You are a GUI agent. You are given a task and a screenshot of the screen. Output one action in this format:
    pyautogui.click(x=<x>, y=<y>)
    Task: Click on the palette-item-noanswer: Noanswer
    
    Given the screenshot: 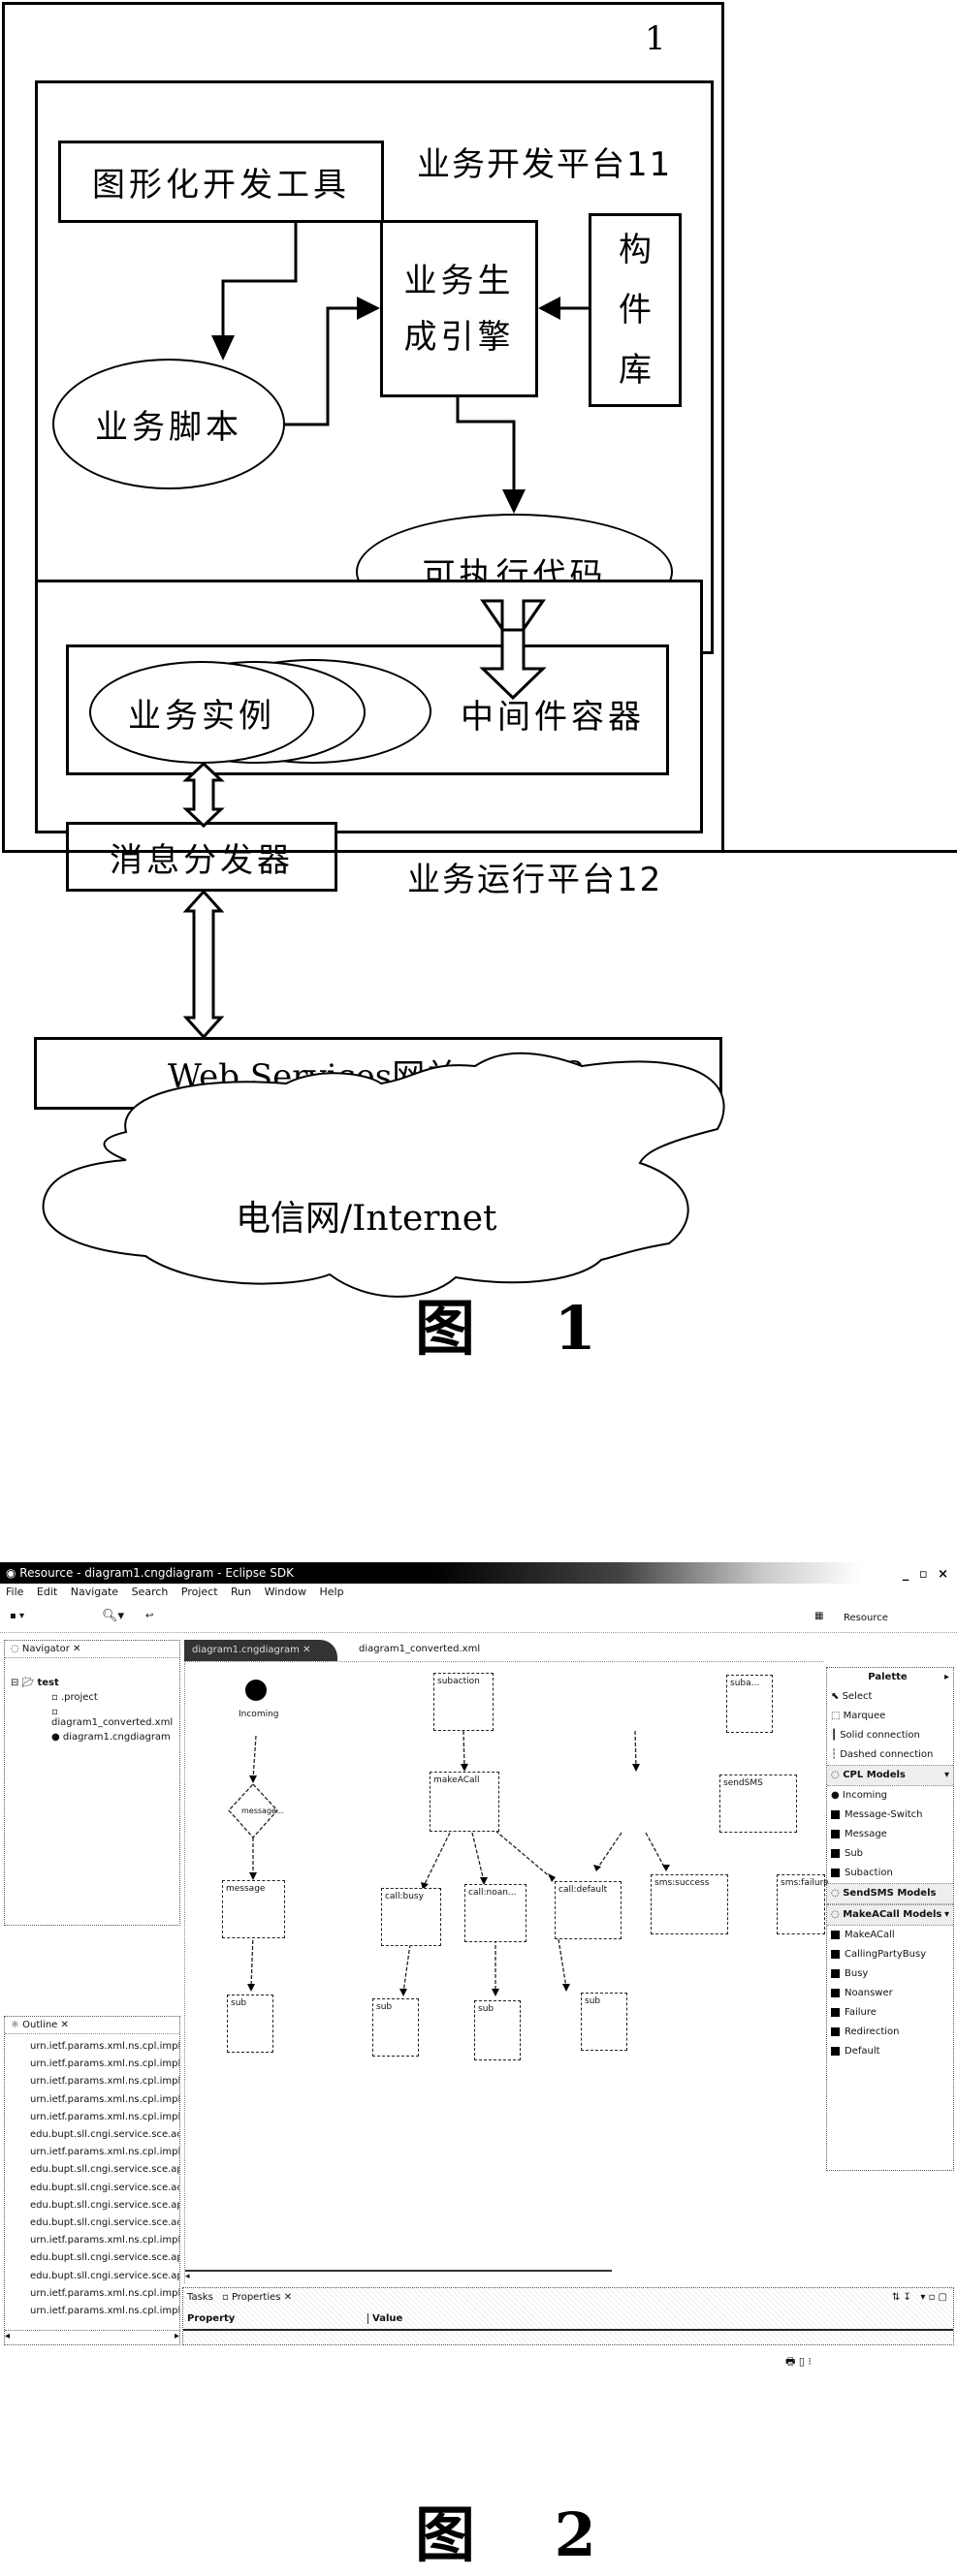 What is the action you would take?
    pyautogui.click(x=890, y=1993)
    